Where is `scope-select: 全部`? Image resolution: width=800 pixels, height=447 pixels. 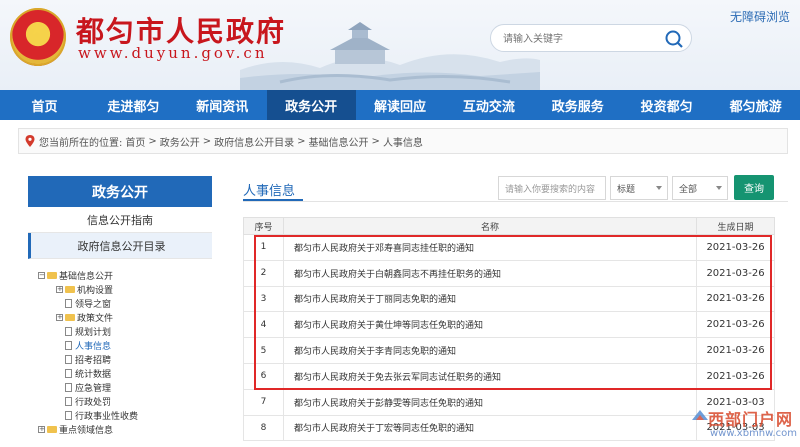 scope-select: 全部 is located at coordinates (700, 188).